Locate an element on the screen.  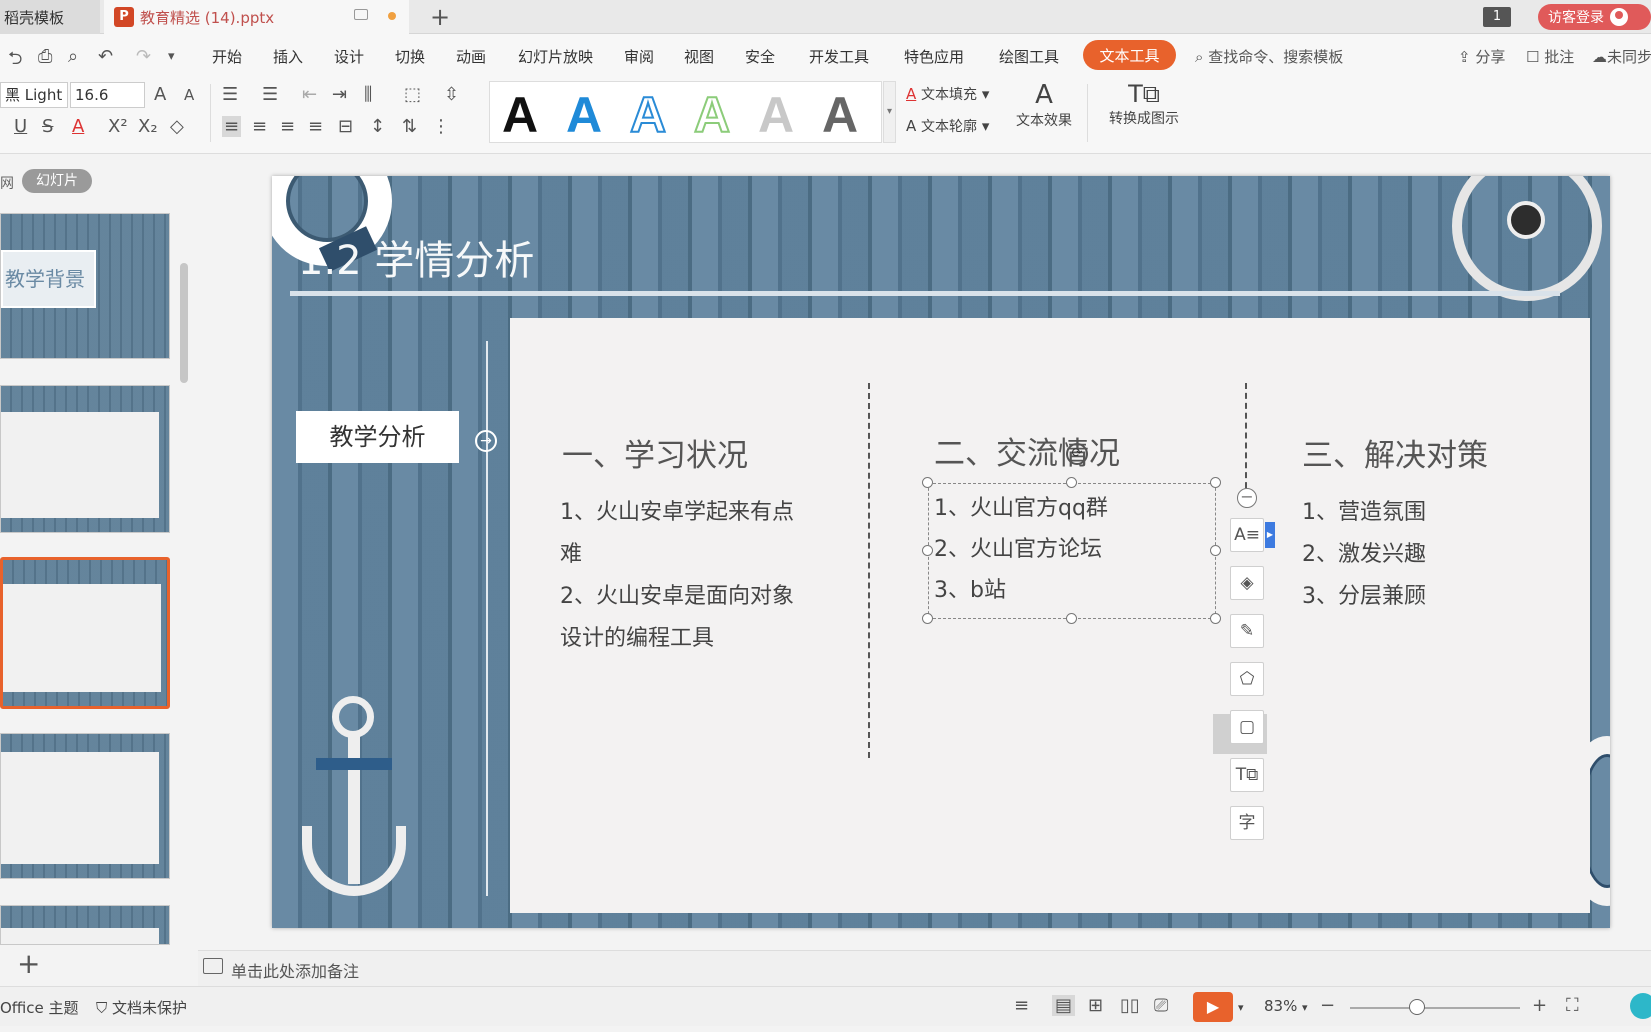
sync-button: ☁未同步 is located at coordinates (1621, 56).